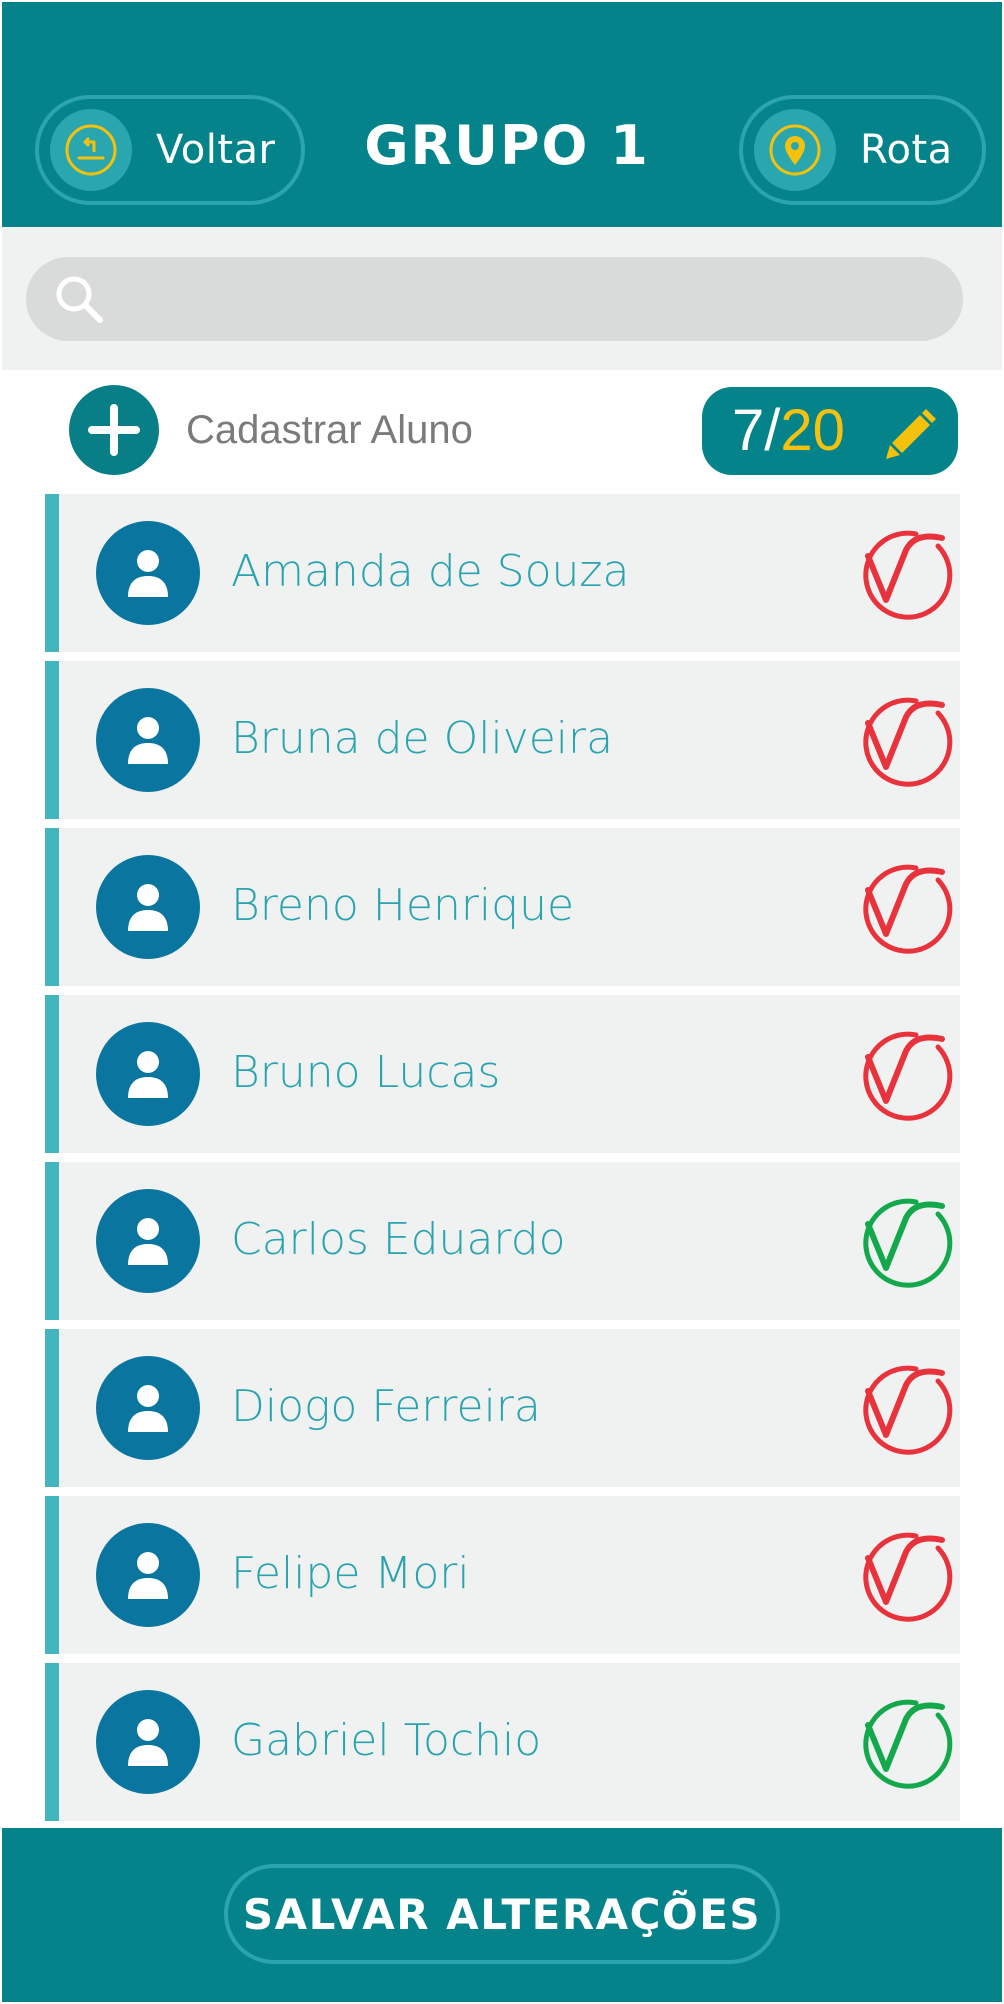 The image size is (1004, 2004). I want to click on back-button: Voltar, so click(170, 150).